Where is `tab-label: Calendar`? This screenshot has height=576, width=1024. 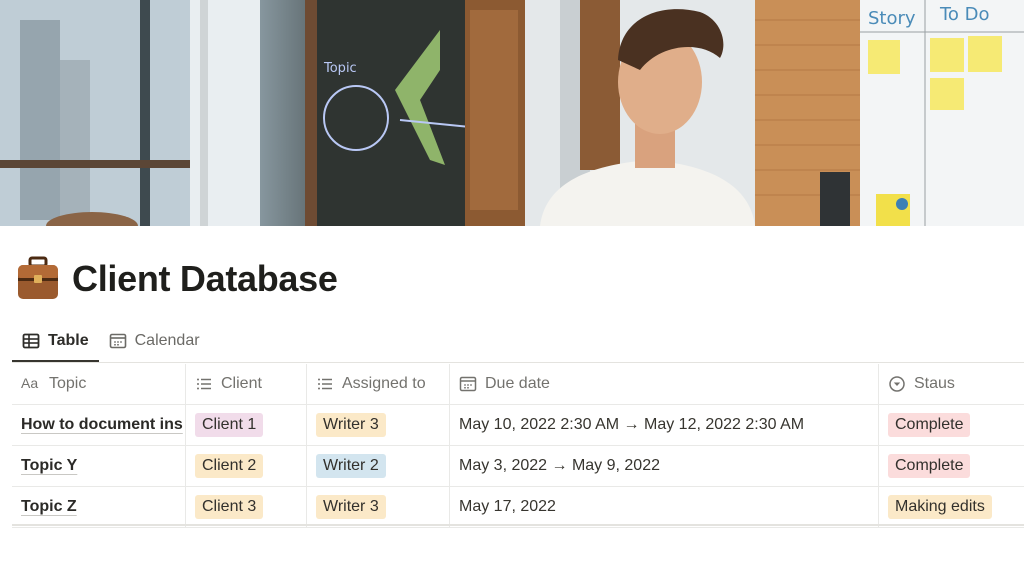 tab-label: Calendar is located at coordinates (167, 340).